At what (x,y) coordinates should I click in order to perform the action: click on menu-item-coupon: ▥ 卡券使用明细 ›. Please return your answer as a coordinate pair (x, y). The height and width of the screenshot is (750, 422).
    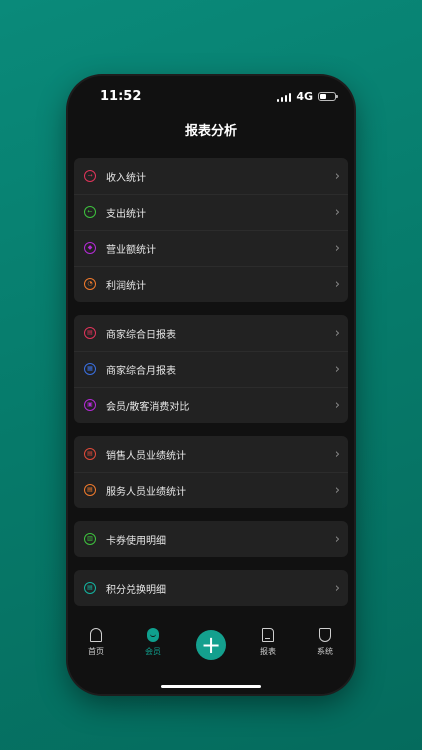
    Looking at the image, I should click on (211, 539).